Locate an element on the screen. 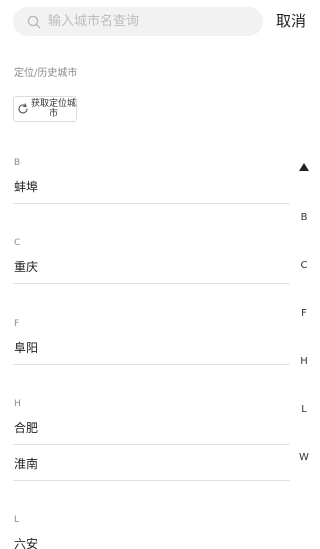  group-letter-b: B is located at coordinates (17, 163).